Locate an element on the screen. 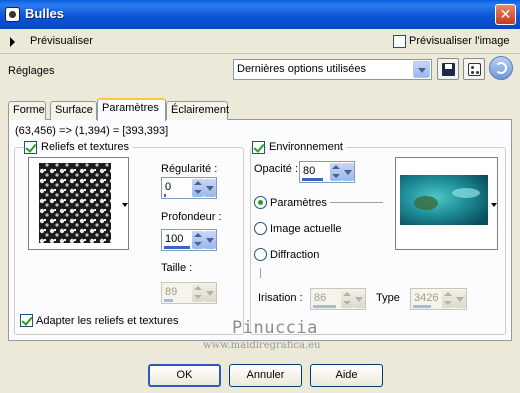 Image resolution: width=520 pixels, height=393 pixels. opacite-stepper-icon is located at coordinates (336, 172).